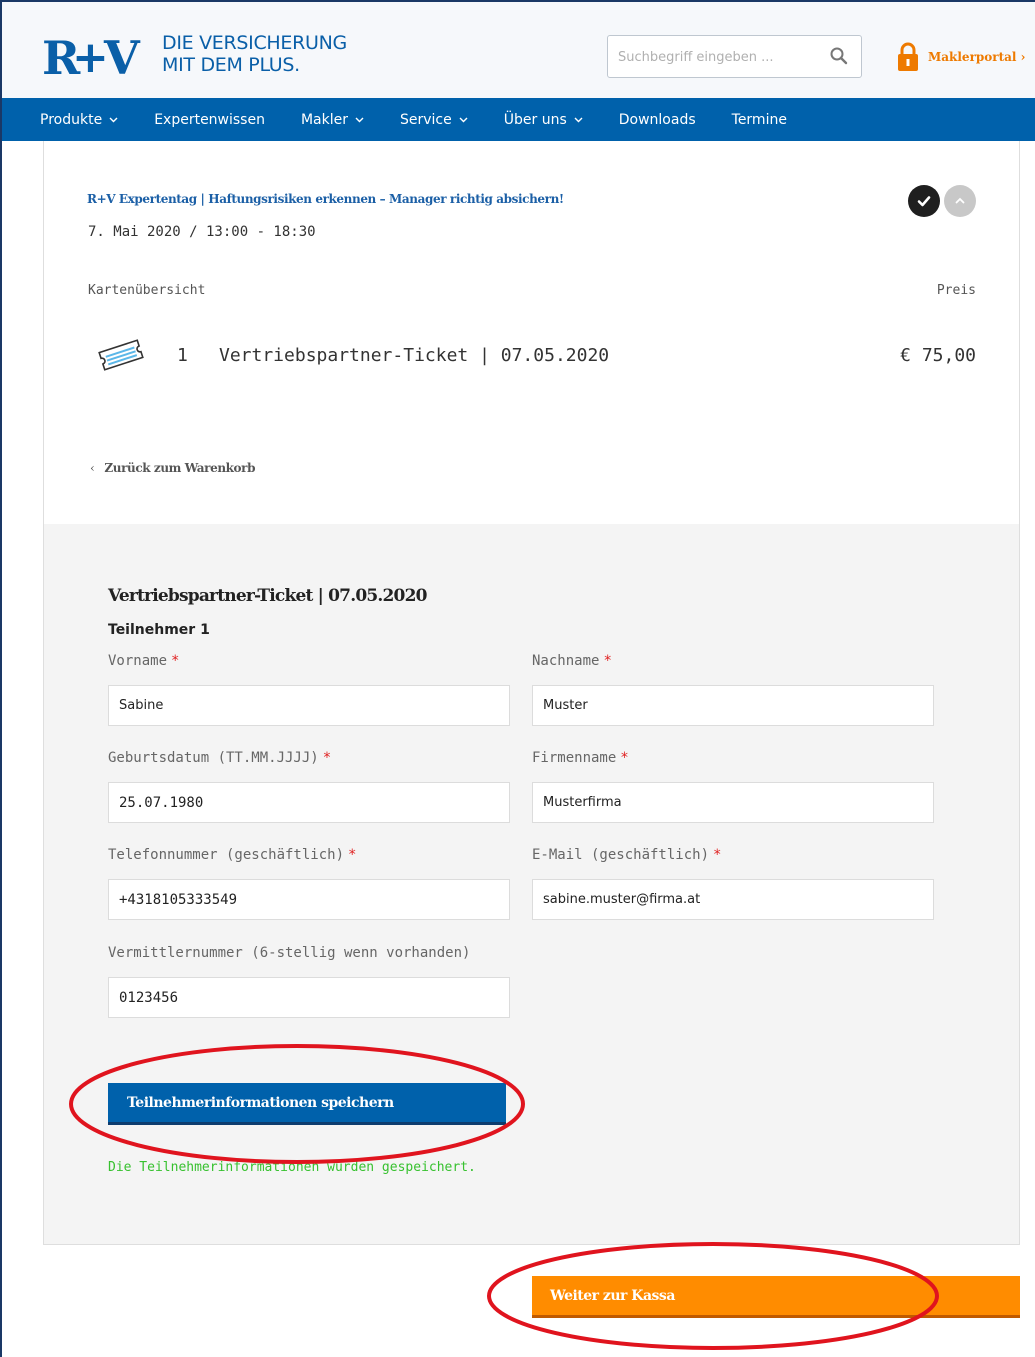 This screenshot has width=1035, height=1357. Describe the element at coordinates (220, 758) in the screenshot. I see `geburtsdatum-label: Geburtsdatum (TT.MM.JJJJ) *` at that location.